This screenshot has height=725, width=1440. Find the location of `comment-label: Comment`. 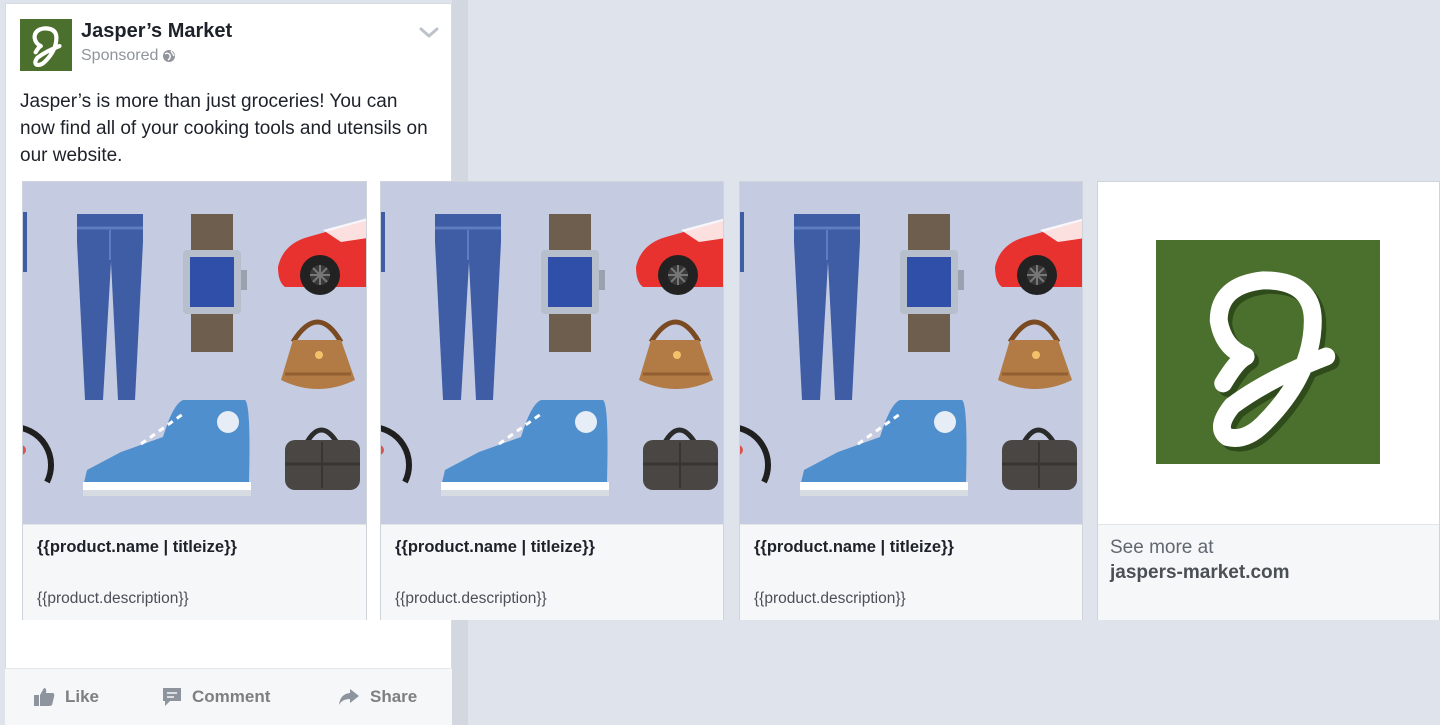

comment-label: Comment is located at coordinates (231, 696).